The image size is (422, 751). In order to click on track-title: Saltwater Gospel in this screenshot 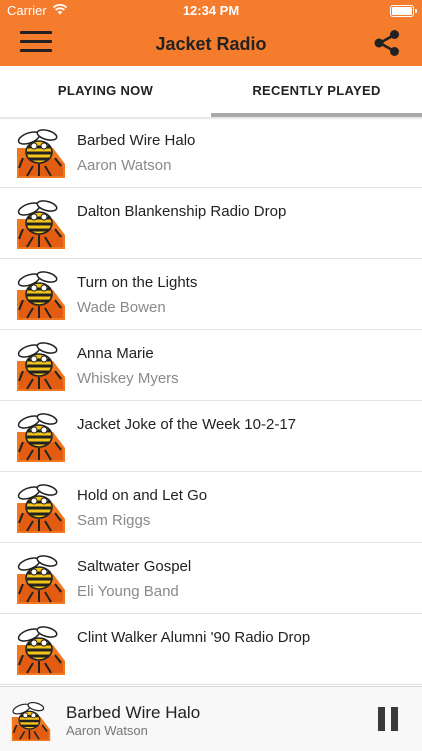, I will do `click(134, 566)`.